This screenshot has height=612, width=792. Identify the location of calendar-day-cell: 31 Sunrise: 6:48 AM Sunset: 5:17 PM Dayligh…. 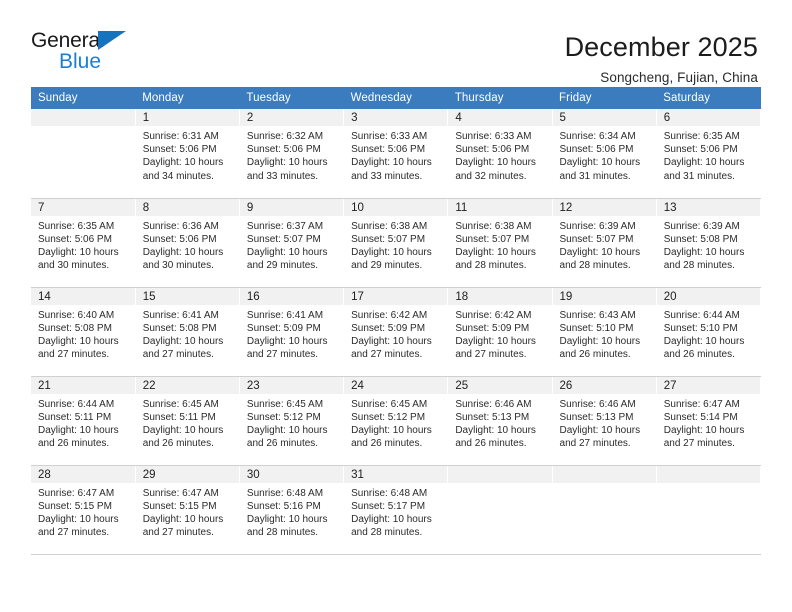
(396, 510).